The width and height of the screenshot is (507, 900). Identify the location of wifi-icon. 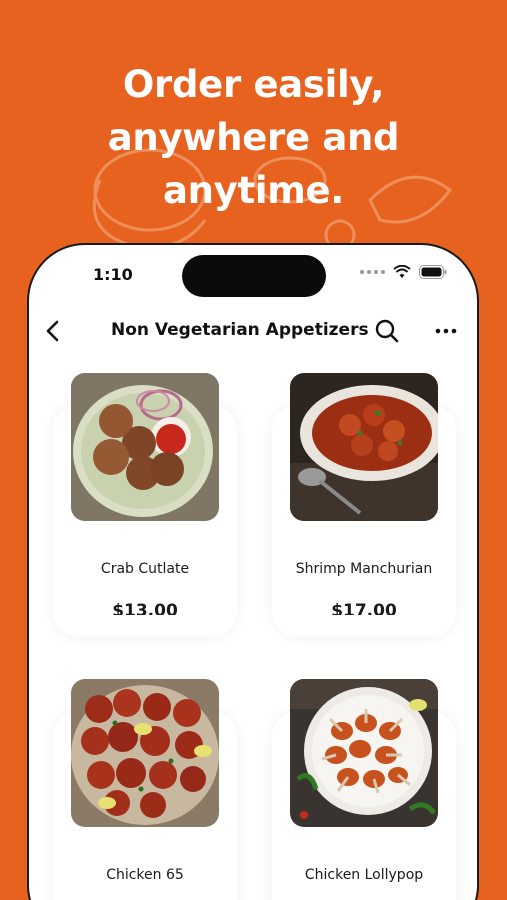
(402, 271).